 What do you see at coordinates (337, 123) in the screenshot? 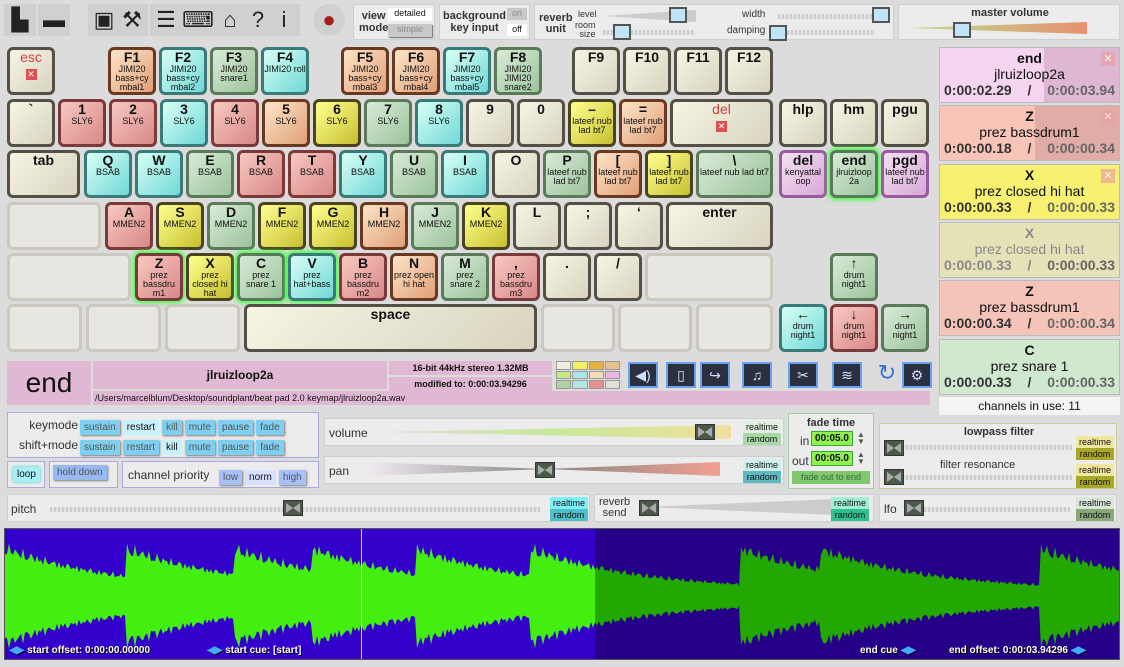
I see `key-6: 6 SLY6` at bounding box center [337, 123].